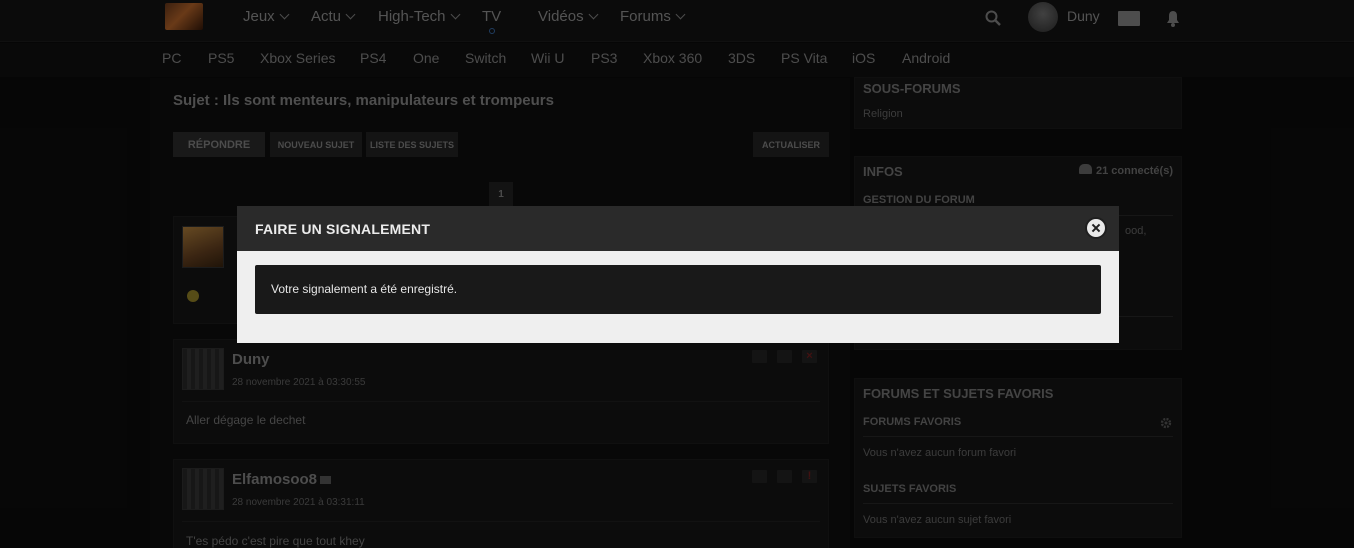 This screenshot has height=548, width=1354. I want to click on modal-header: FAIRE UN SIGNALEMENT, so click(678, 228).